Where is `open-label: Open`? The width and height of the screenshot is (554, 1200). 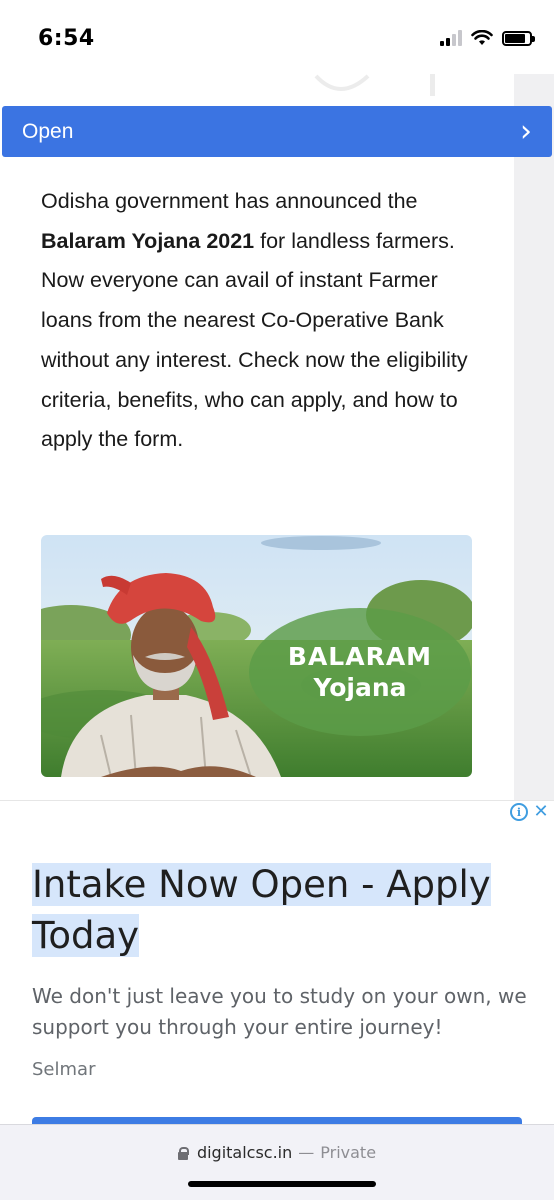
open-label: Open is located at coordinates (48, 131).